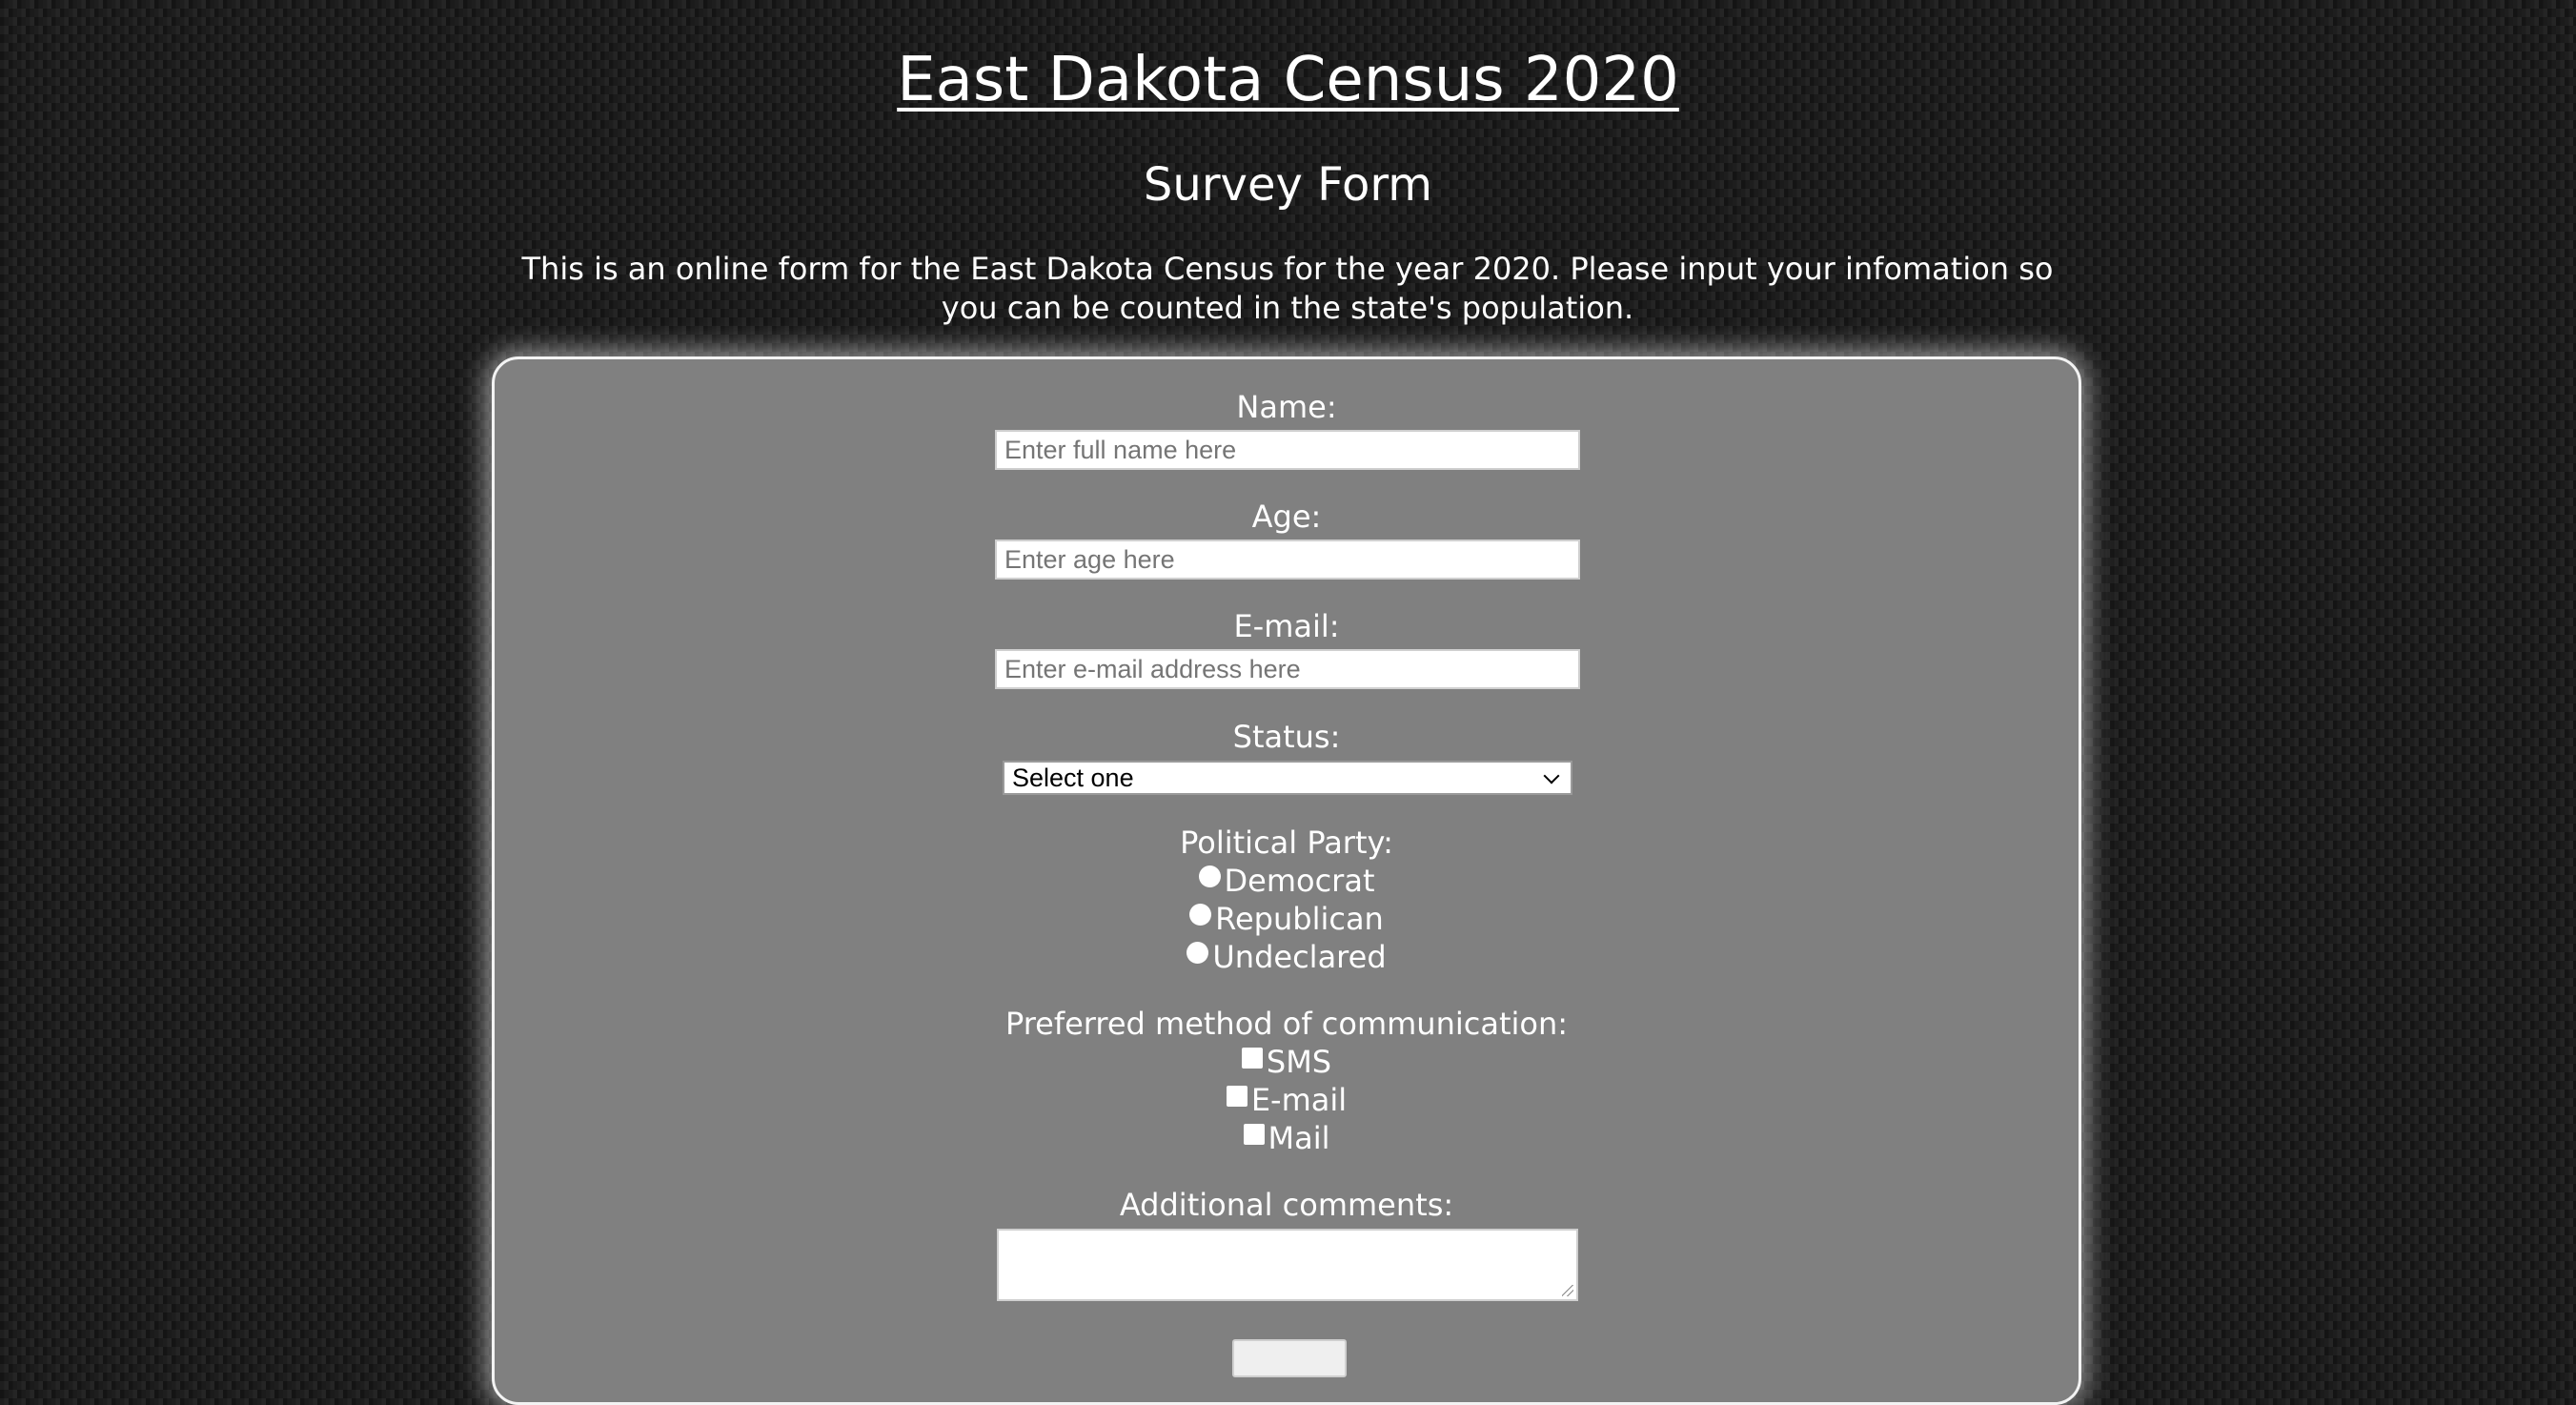 The image size is (2576, 1405). Describe the element at coordinates (1286, 407) in the screenshot. I see `name-label: Name:` at that location.